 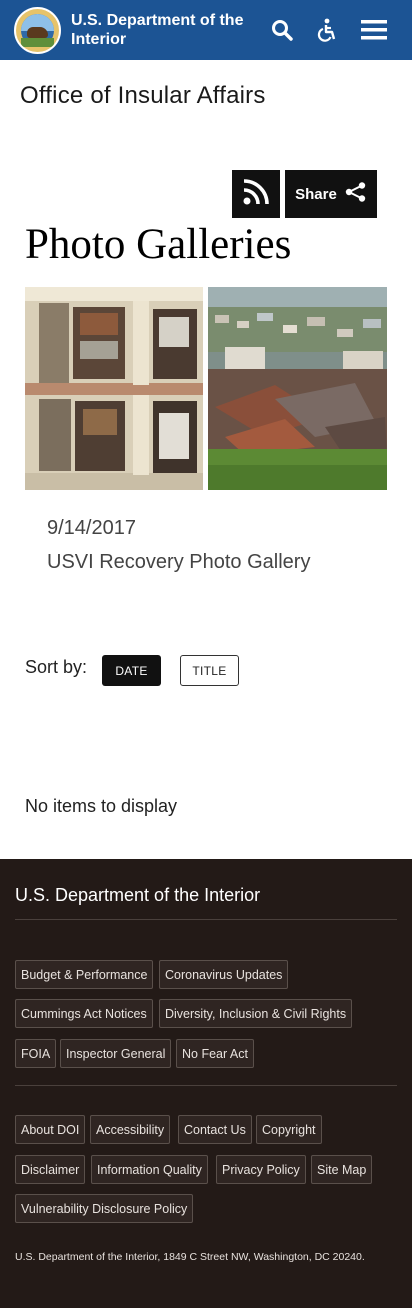 I want to click on empty-results-message: No items to display, so click(x=101, y=806).